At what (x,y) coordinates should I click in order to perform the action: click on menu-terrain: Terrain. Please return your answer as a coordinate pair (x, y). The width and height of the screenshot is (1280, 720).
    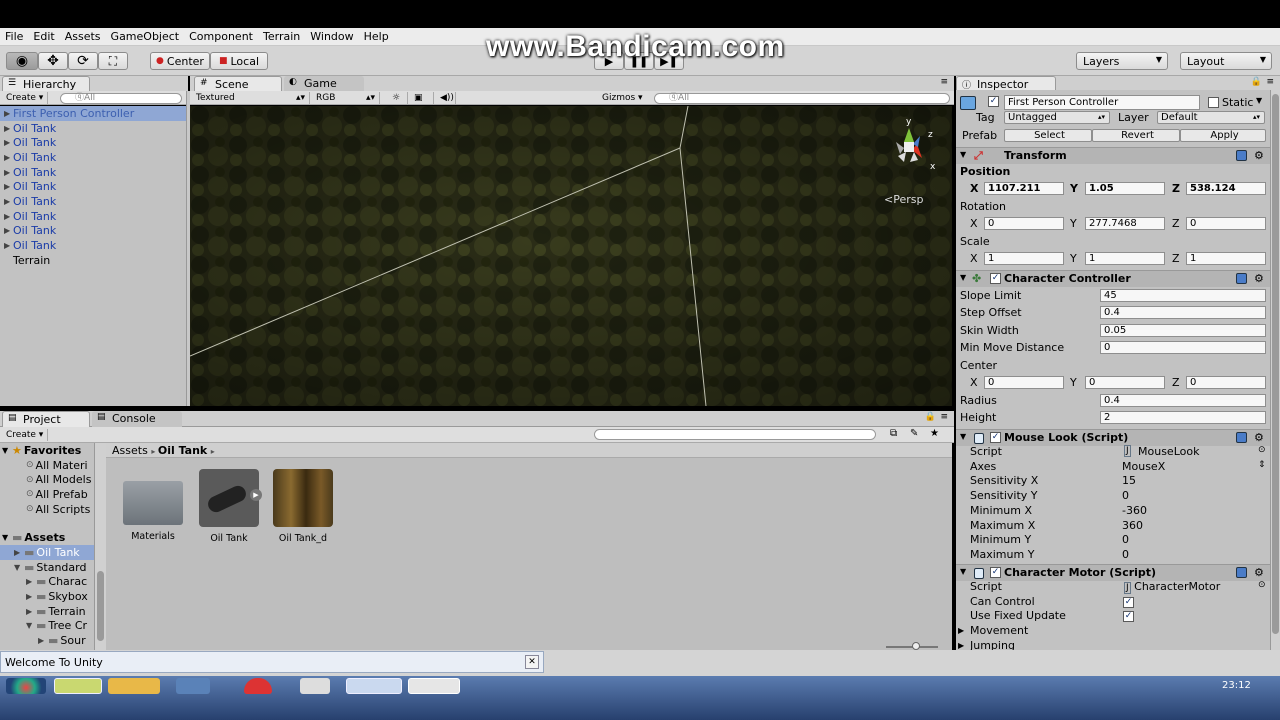
    Looking at the image, I should click on (281, 36).